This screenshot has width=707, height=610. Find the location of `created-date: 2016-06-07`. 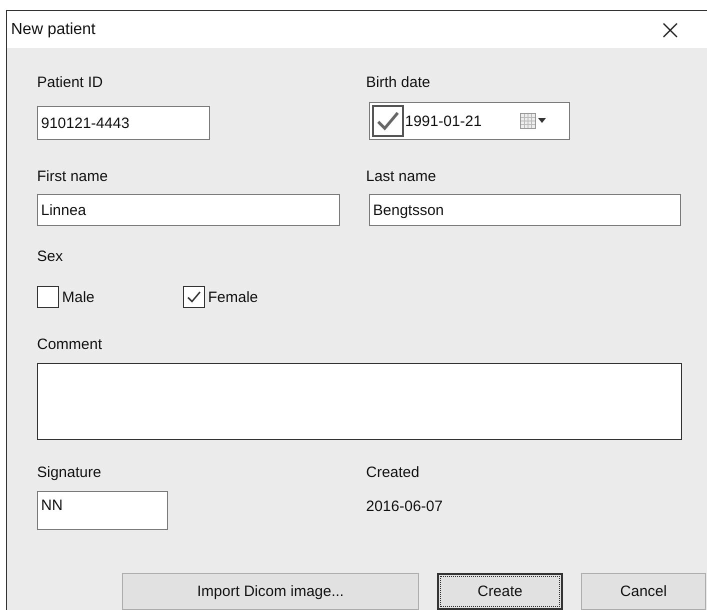

created-date: 2016-06-07 is located at coordinates (405, 506).